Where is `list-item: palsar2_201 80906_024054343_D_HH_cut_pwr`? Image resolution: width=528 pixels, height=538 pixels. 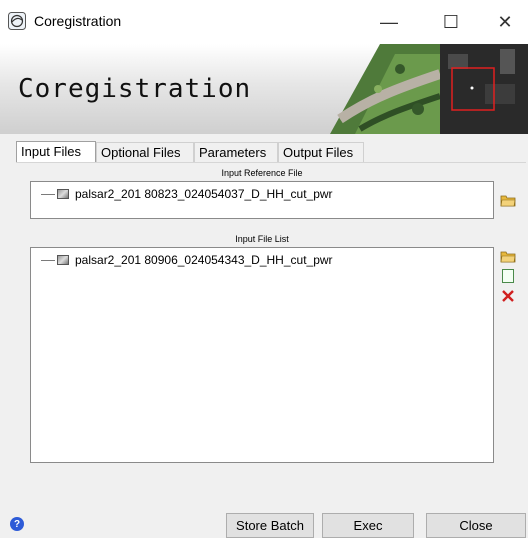 list-item: palsar2_201 80906_024054343_D_HH_cut_pwr is located at coordinates (187, 260).